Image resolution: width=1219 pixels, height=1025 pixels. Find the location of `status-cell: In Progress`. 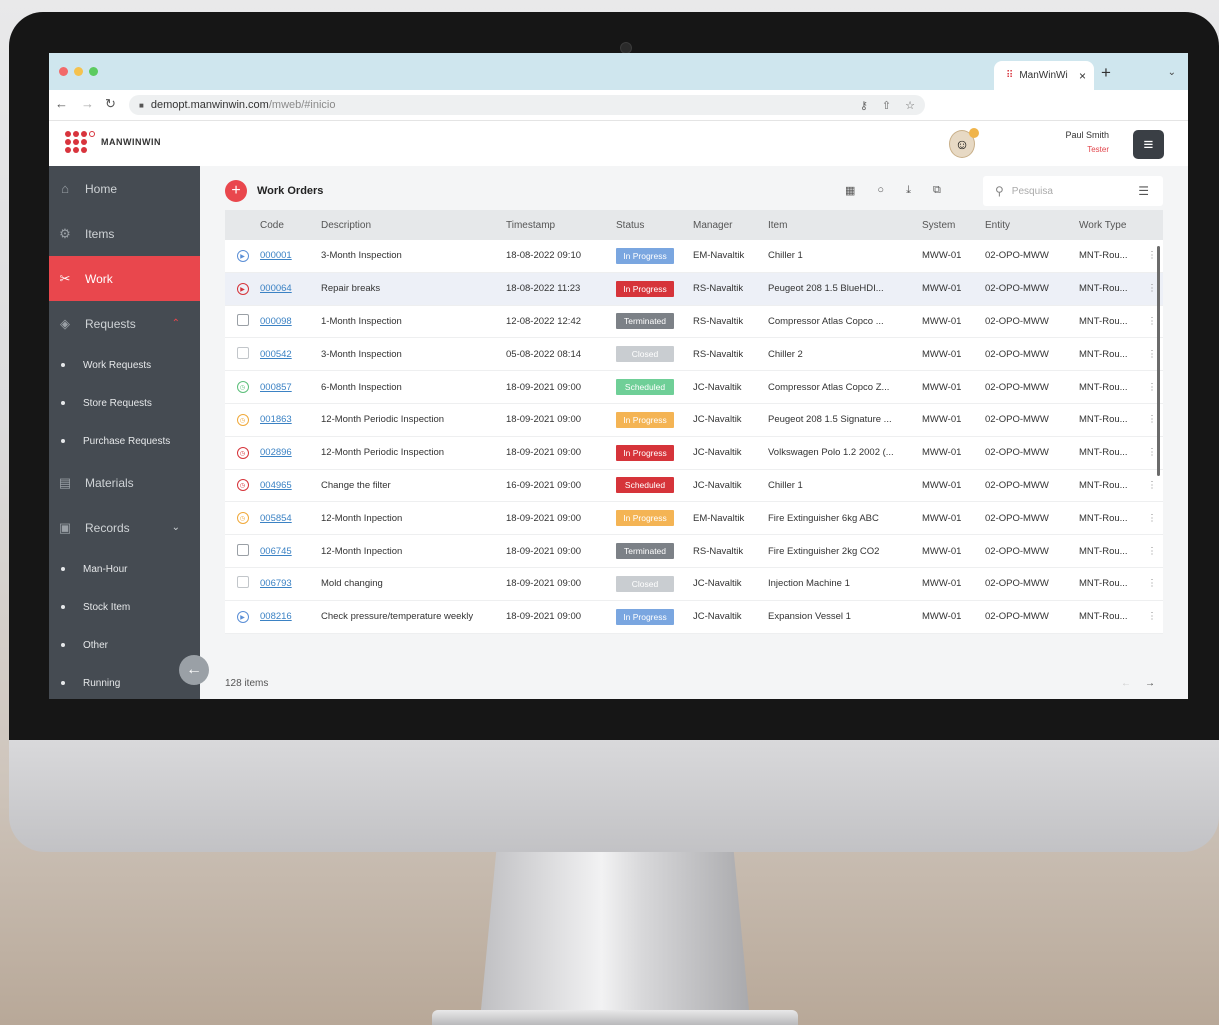

status-cell: In Progress is located at coordinates (654, 288).